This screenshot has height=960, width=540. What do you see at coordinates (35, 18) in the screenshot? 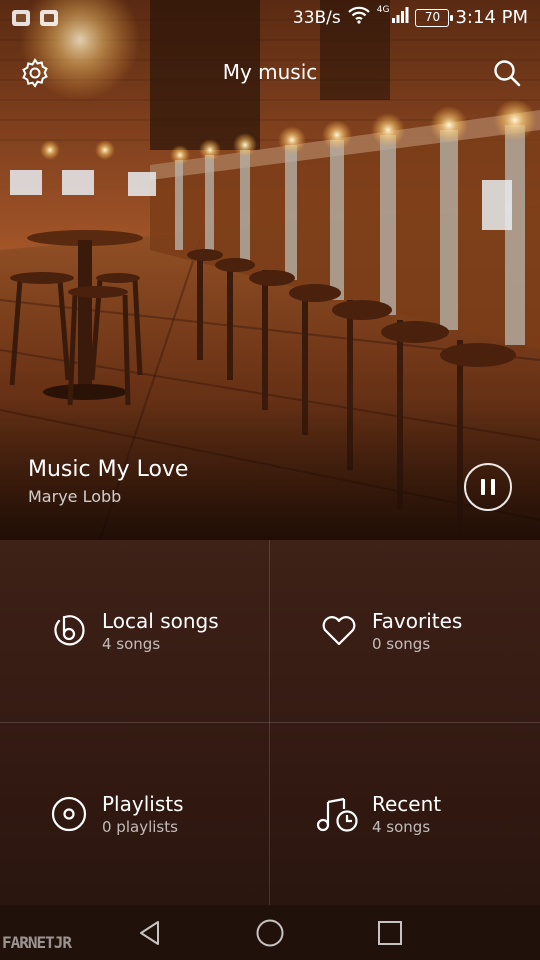
I see `notification-icons` at bounding box center [35, 18].